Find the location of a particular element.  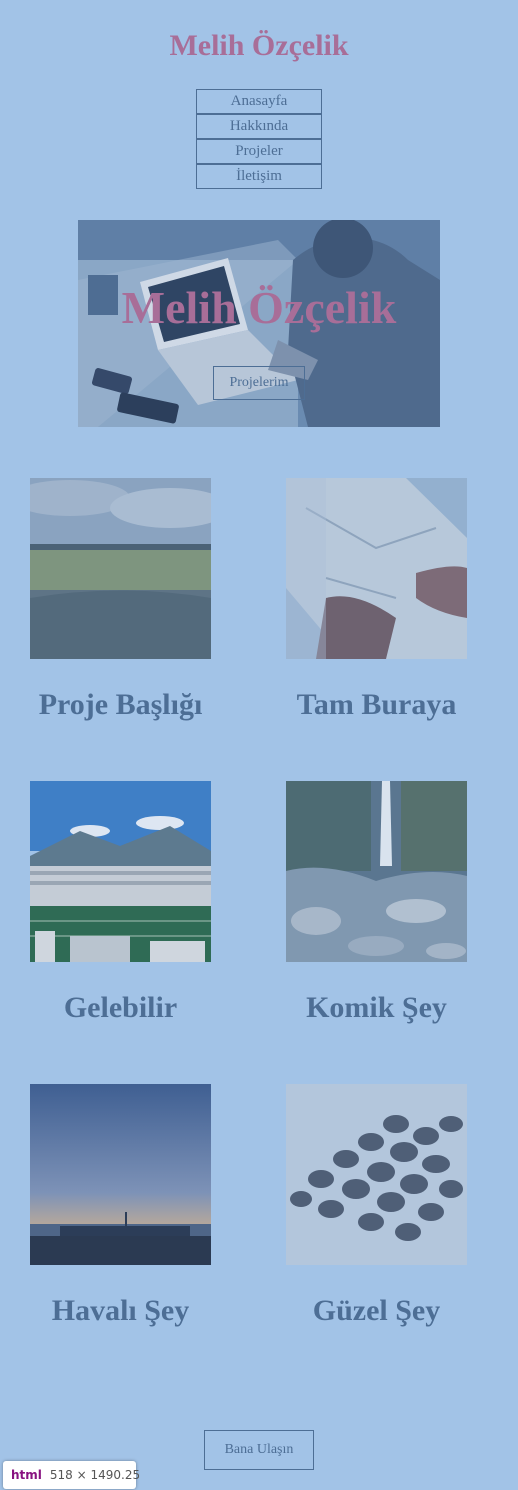

devtools-tag: html is located at coordinates (26, 1475).